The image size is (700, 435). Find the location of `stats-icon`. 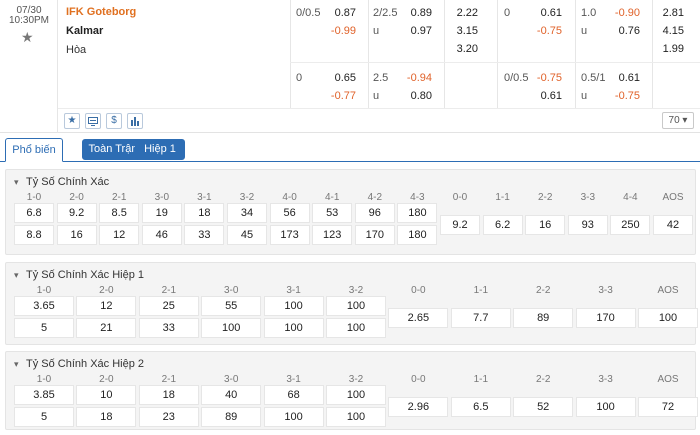

stats-icon is located at coordinates (135, 121).